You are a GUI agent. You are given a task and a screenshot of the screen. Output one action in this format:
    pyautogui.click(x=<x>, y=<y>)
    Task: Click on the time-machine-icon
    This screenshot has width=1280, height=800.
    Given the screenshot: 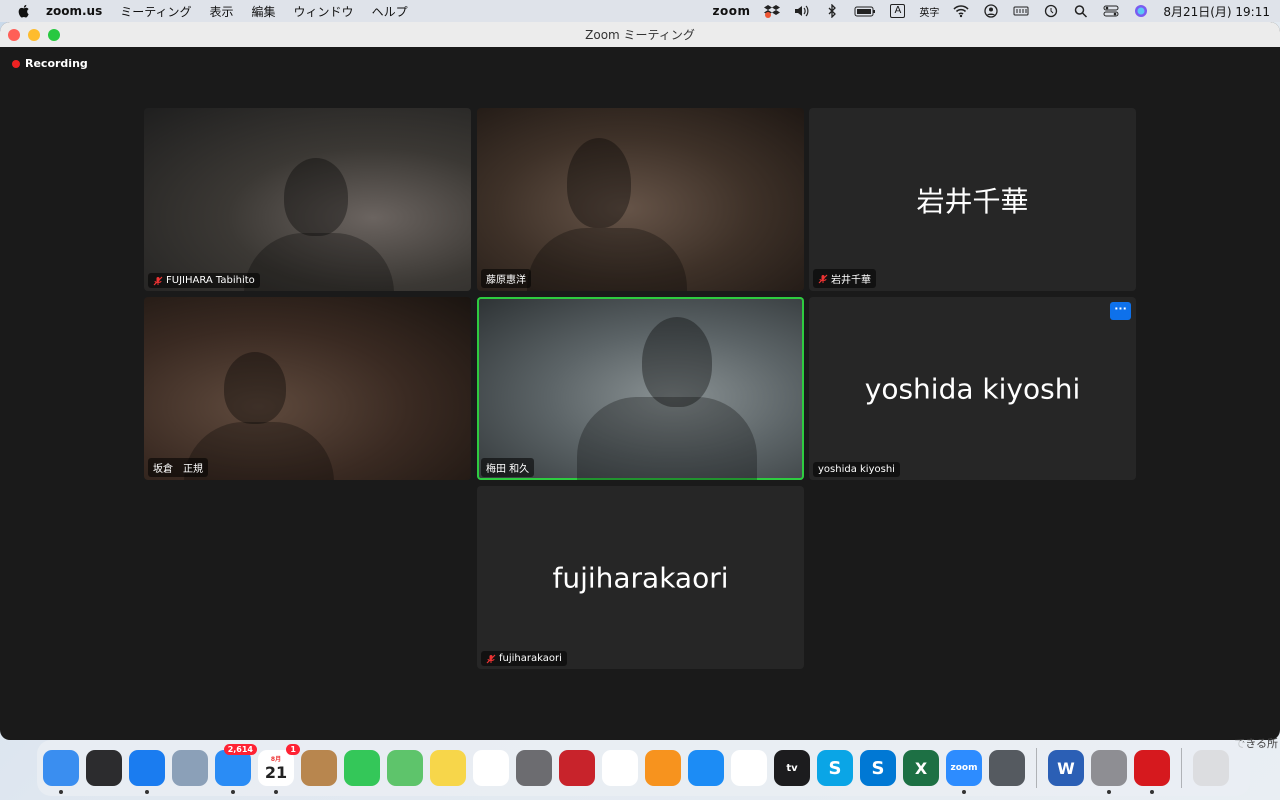 What is the action you would take?
    pyautogui.click(x=1051, y=11)
    